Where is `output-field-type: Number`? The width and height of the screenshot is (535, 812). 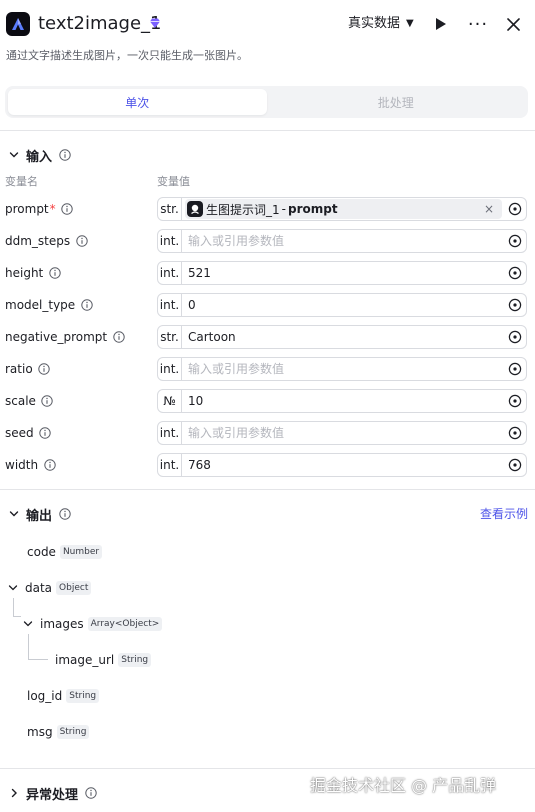 output-field-type: Number is located at coordinates (81, 552).